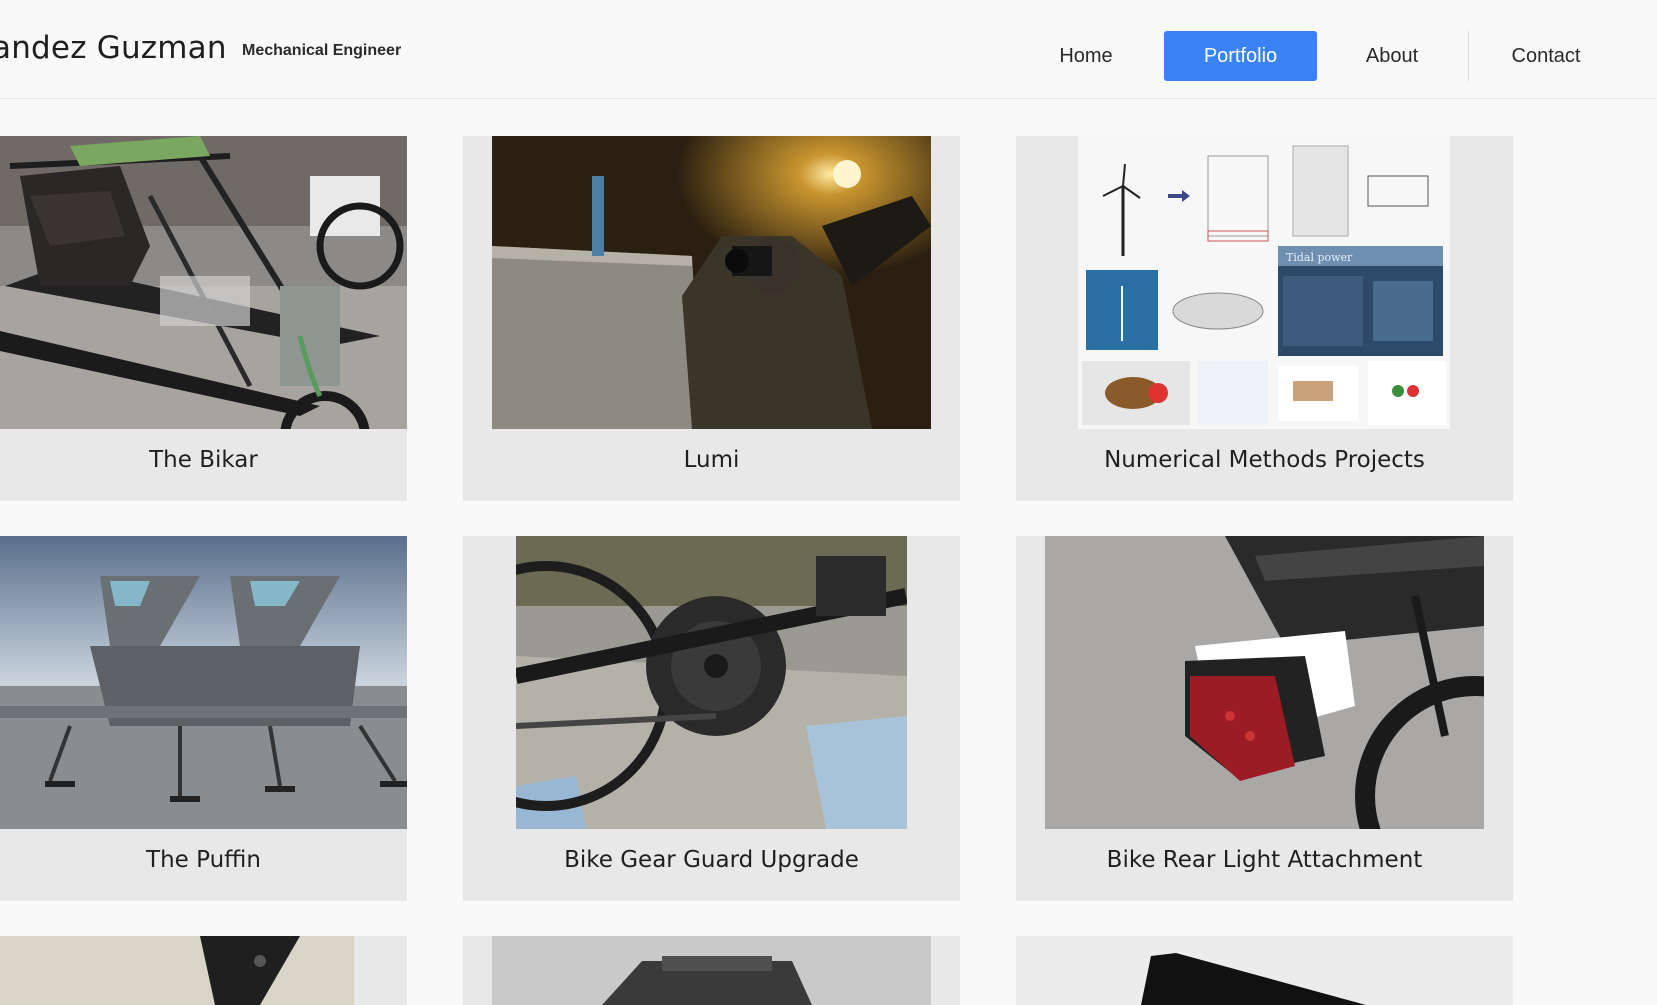 Image resolution: width=1657 pixels, height=1005 pixels. I want to click on portfolio-card-bike-gear-guard: Bike Gear Guard Upgrade, so click(711, 718).